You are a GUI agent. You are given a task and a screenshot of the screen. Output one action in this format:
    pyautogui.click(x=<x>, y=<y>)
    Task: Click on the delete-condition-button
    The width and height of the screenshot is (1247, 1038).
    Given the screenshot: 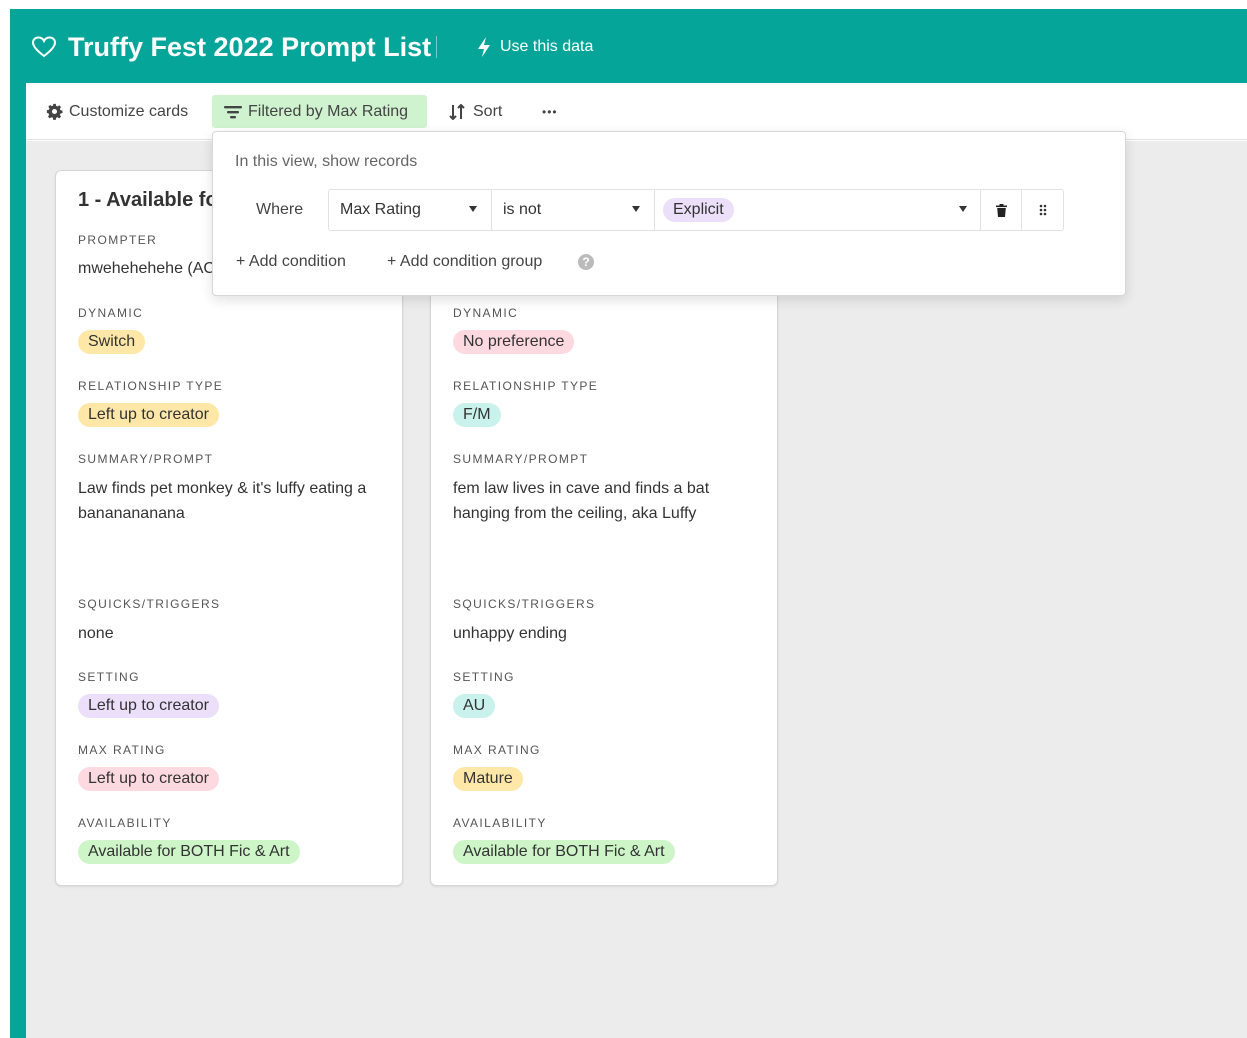 What is the action you would take?
    pyautogui.click(x=1001, y=210)
    